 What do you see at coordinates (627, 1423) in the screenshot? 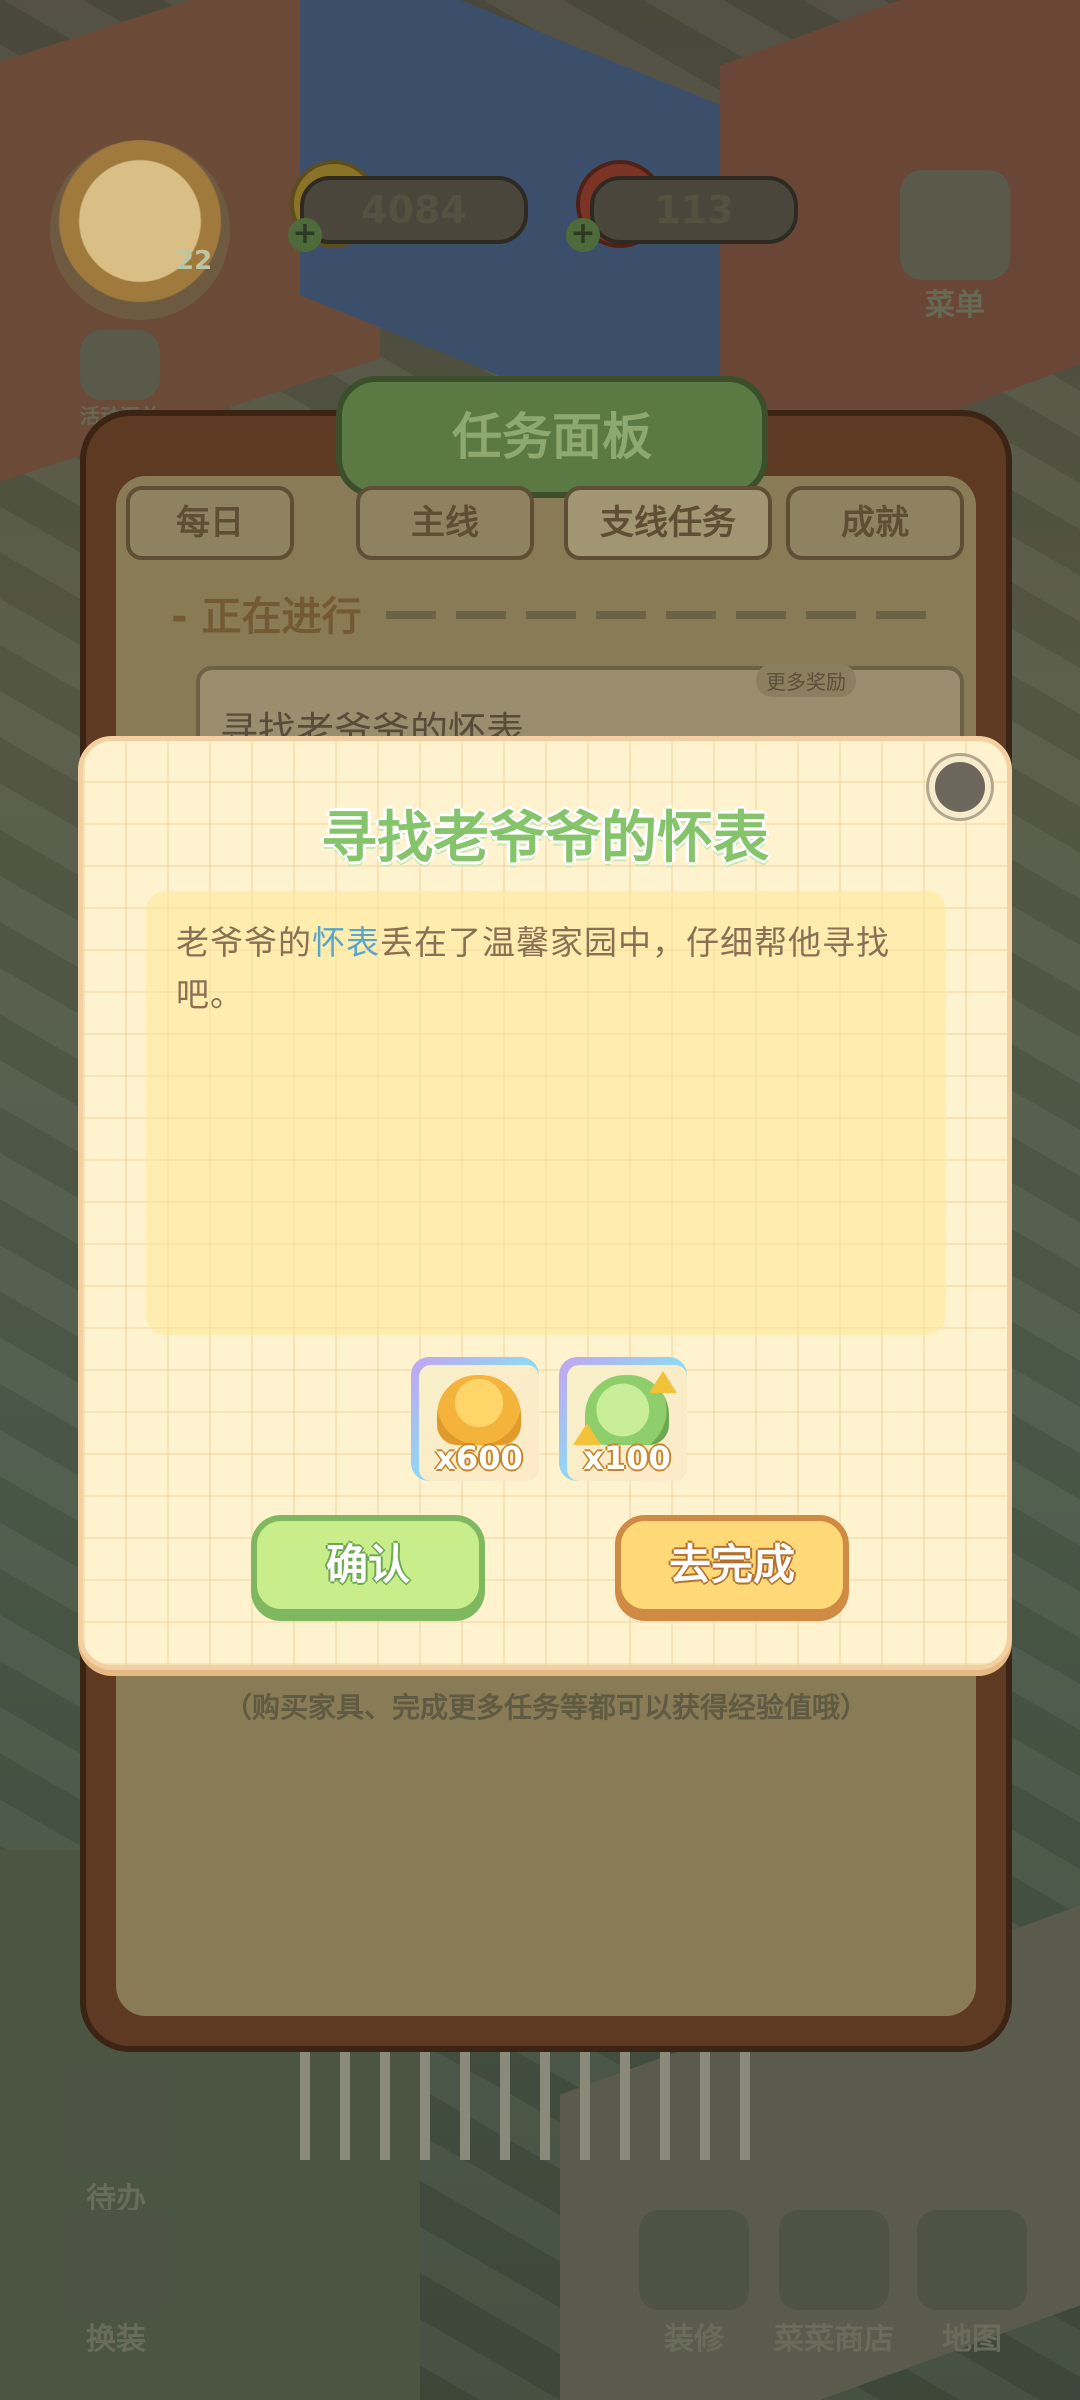
I see `reward-exp: x100` at bounding box center [627, 1423].